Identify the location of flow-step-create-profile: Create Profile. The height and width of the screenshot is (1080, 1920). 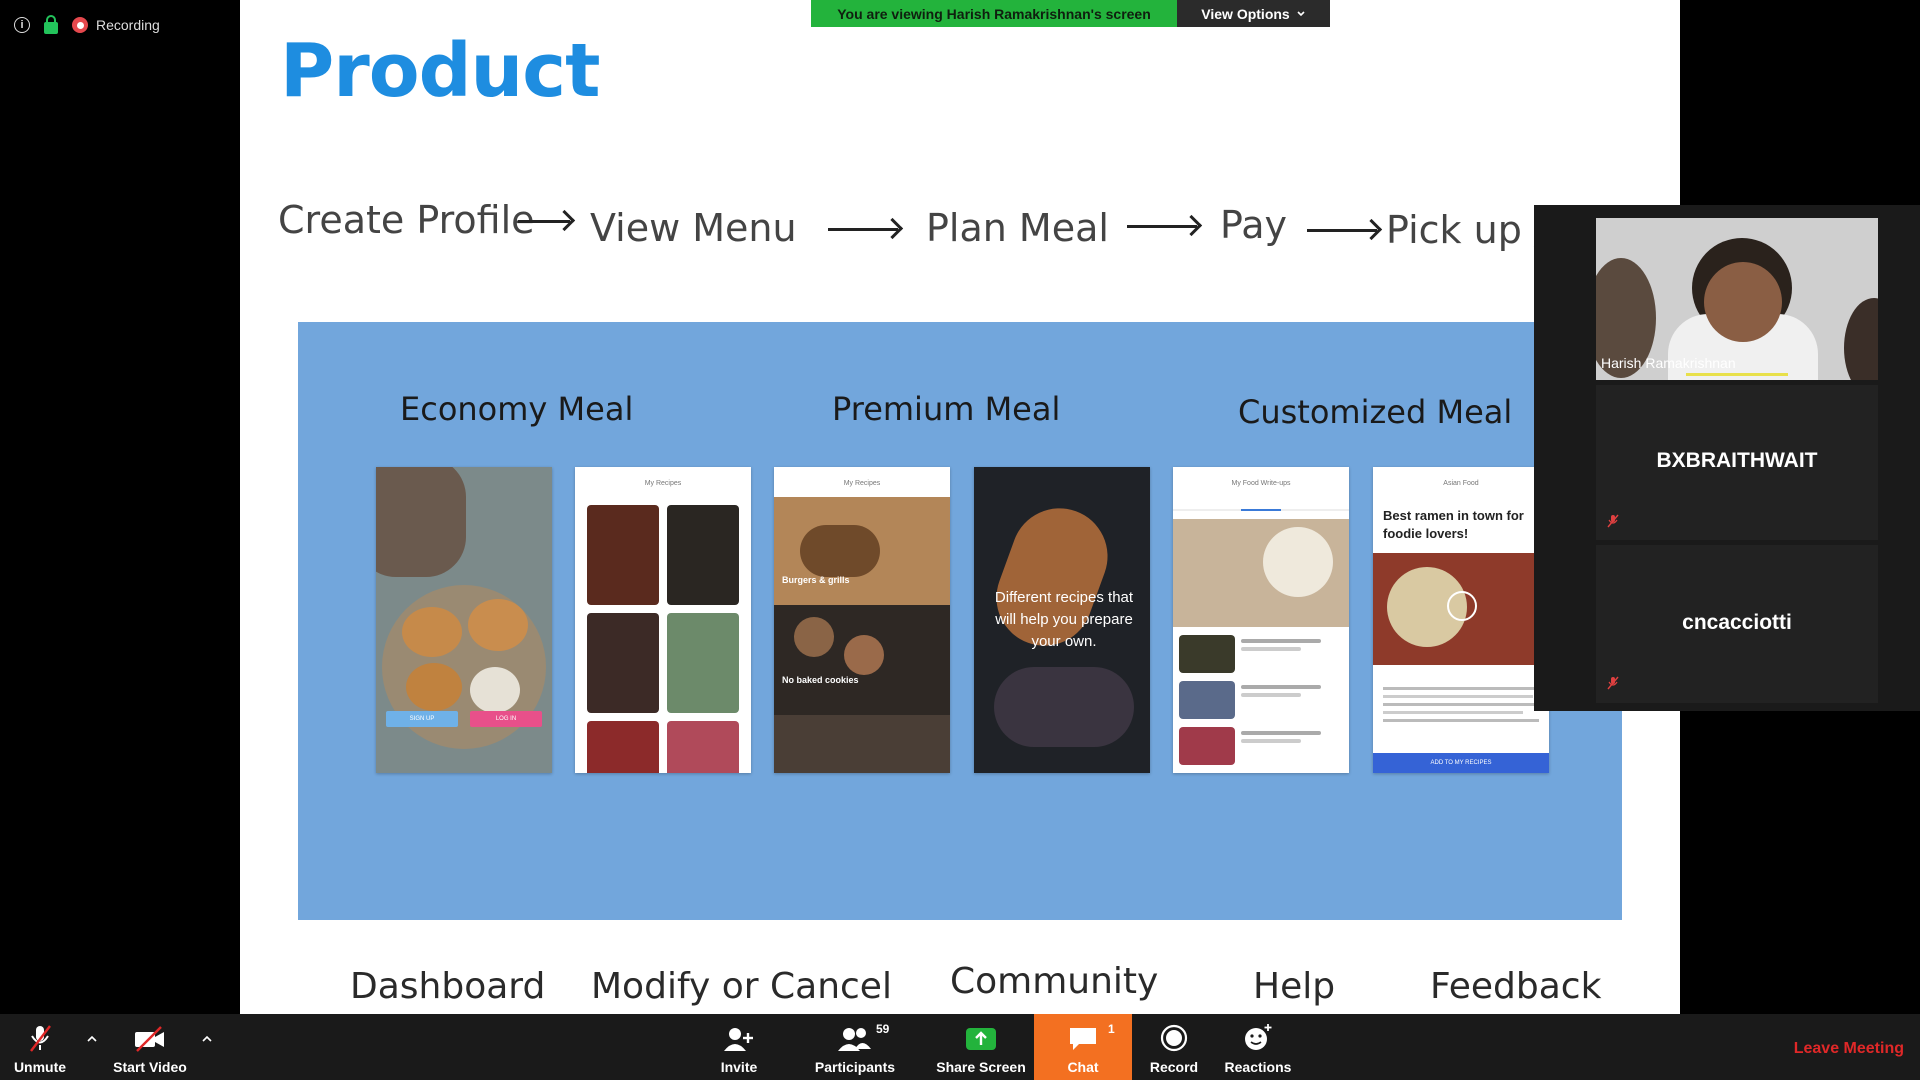
(406, 220).